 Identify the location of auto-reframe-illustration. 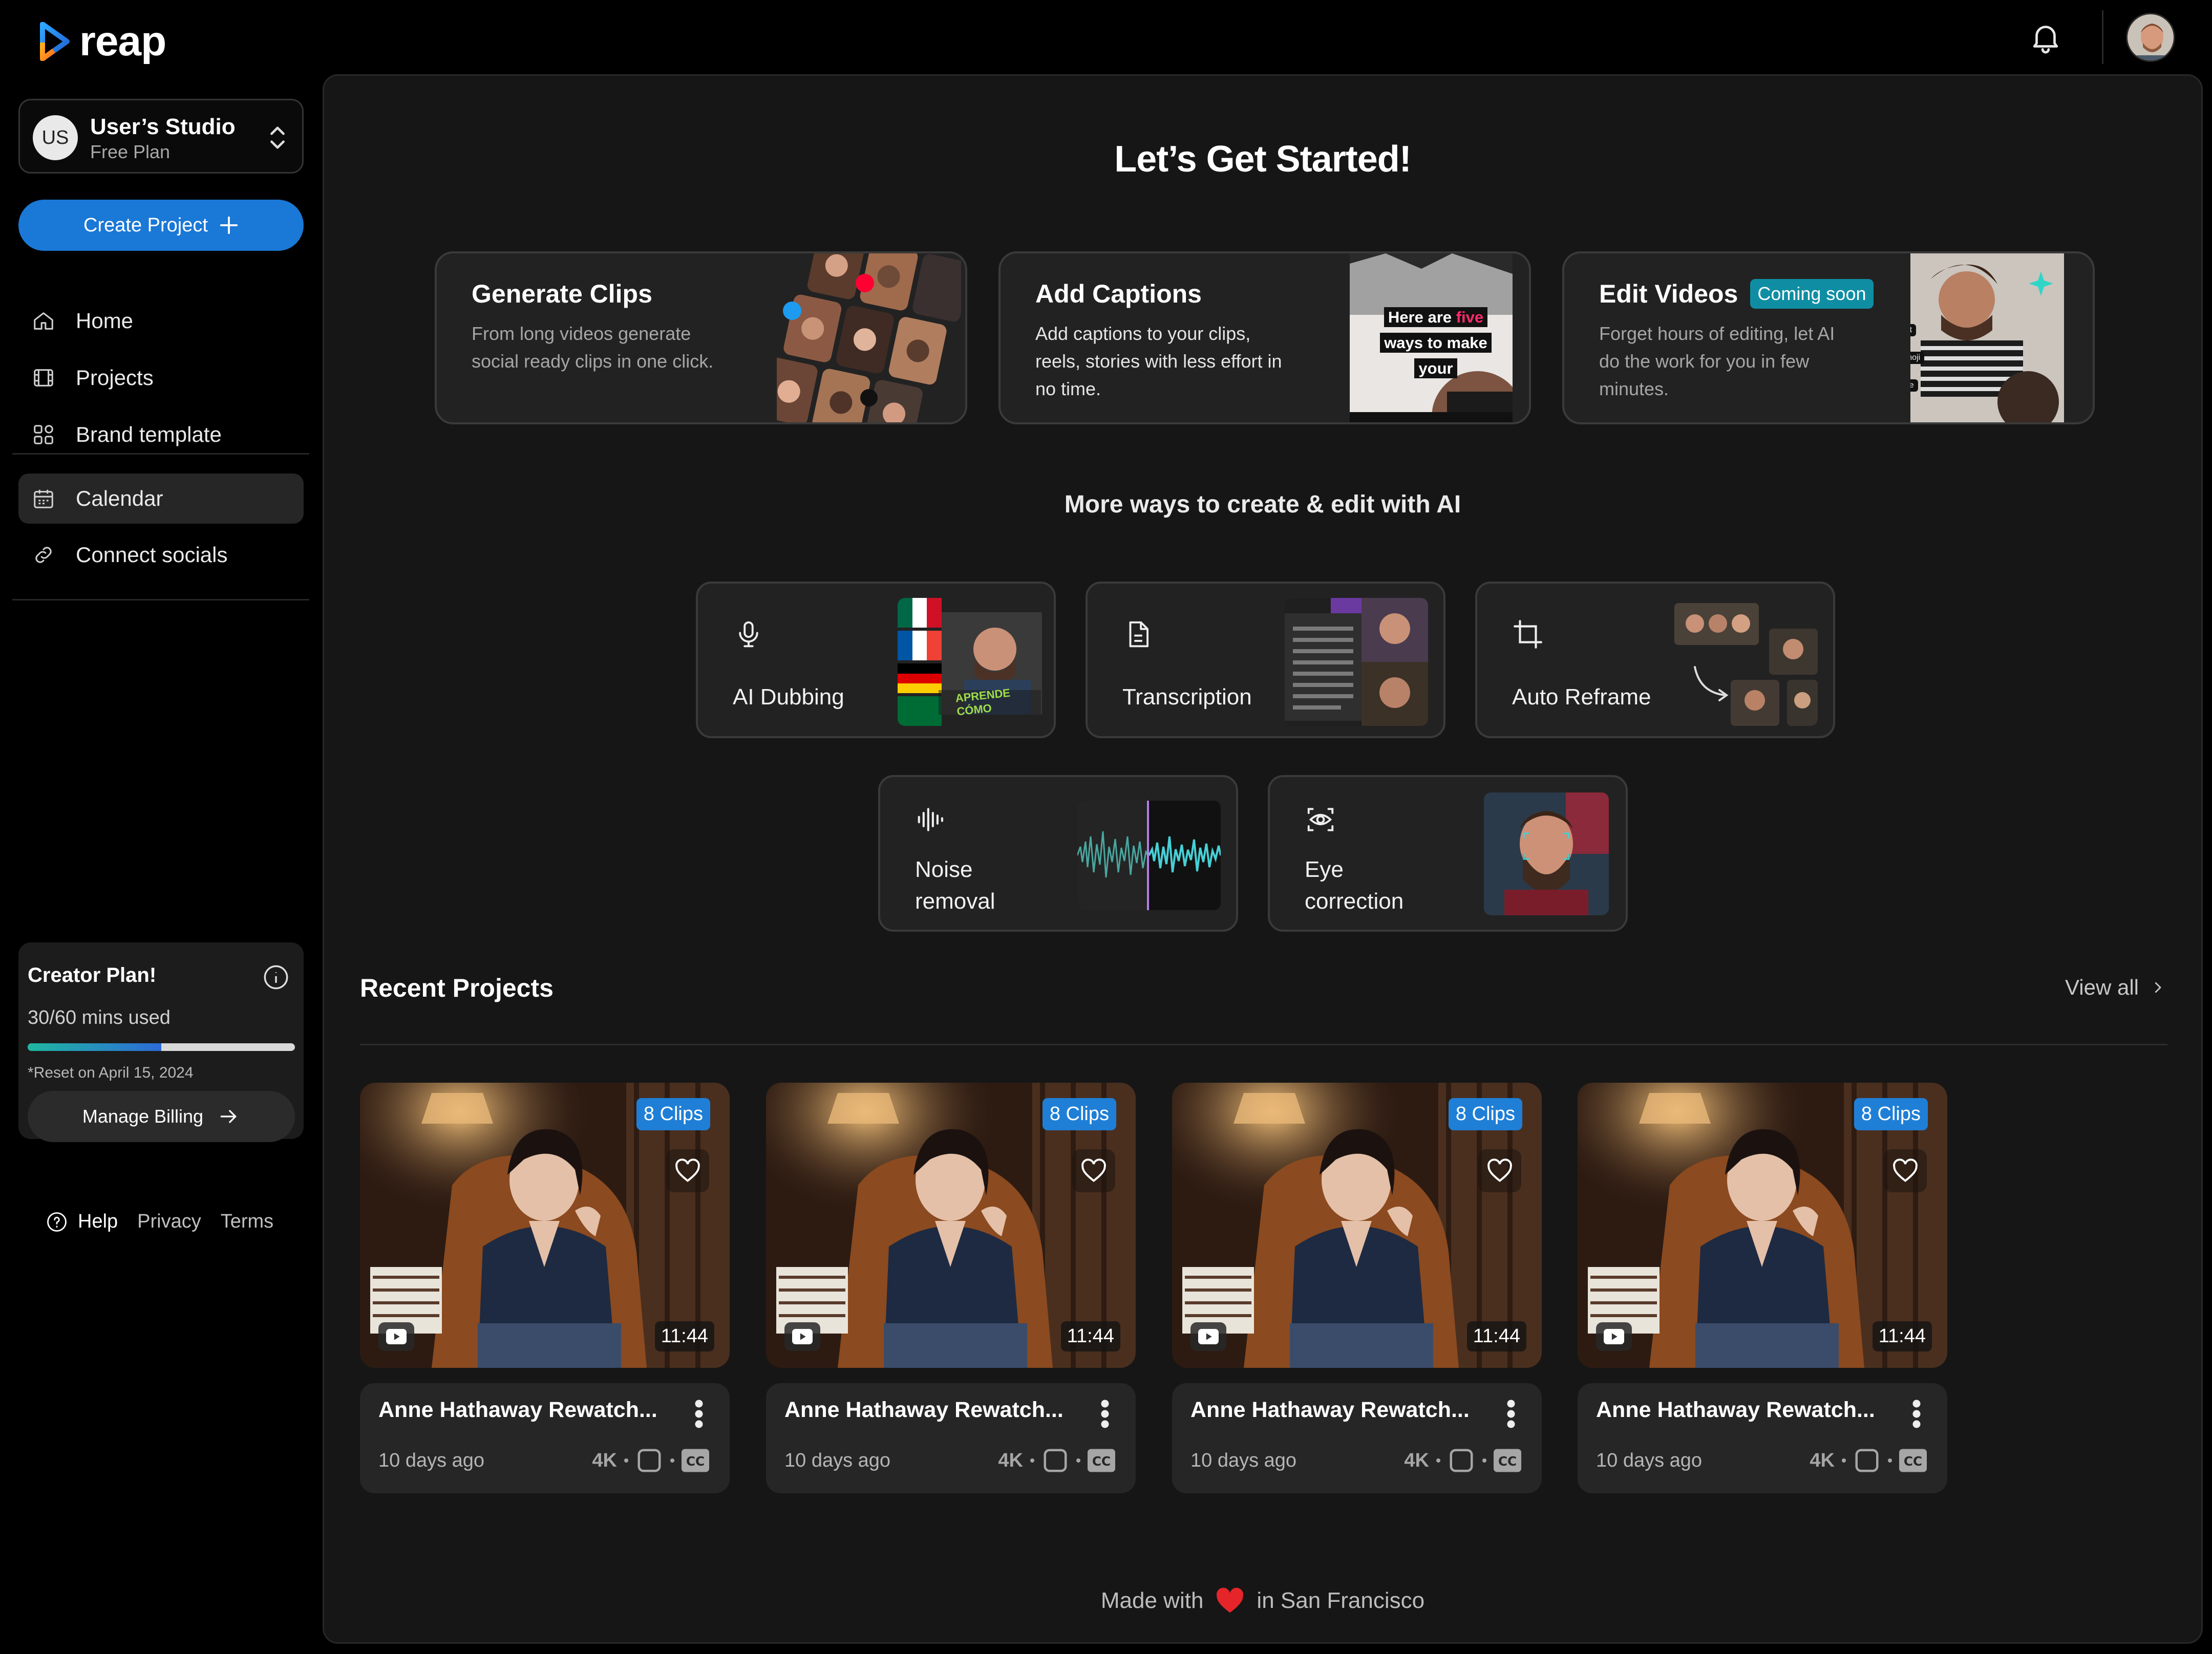
(1746, 662).